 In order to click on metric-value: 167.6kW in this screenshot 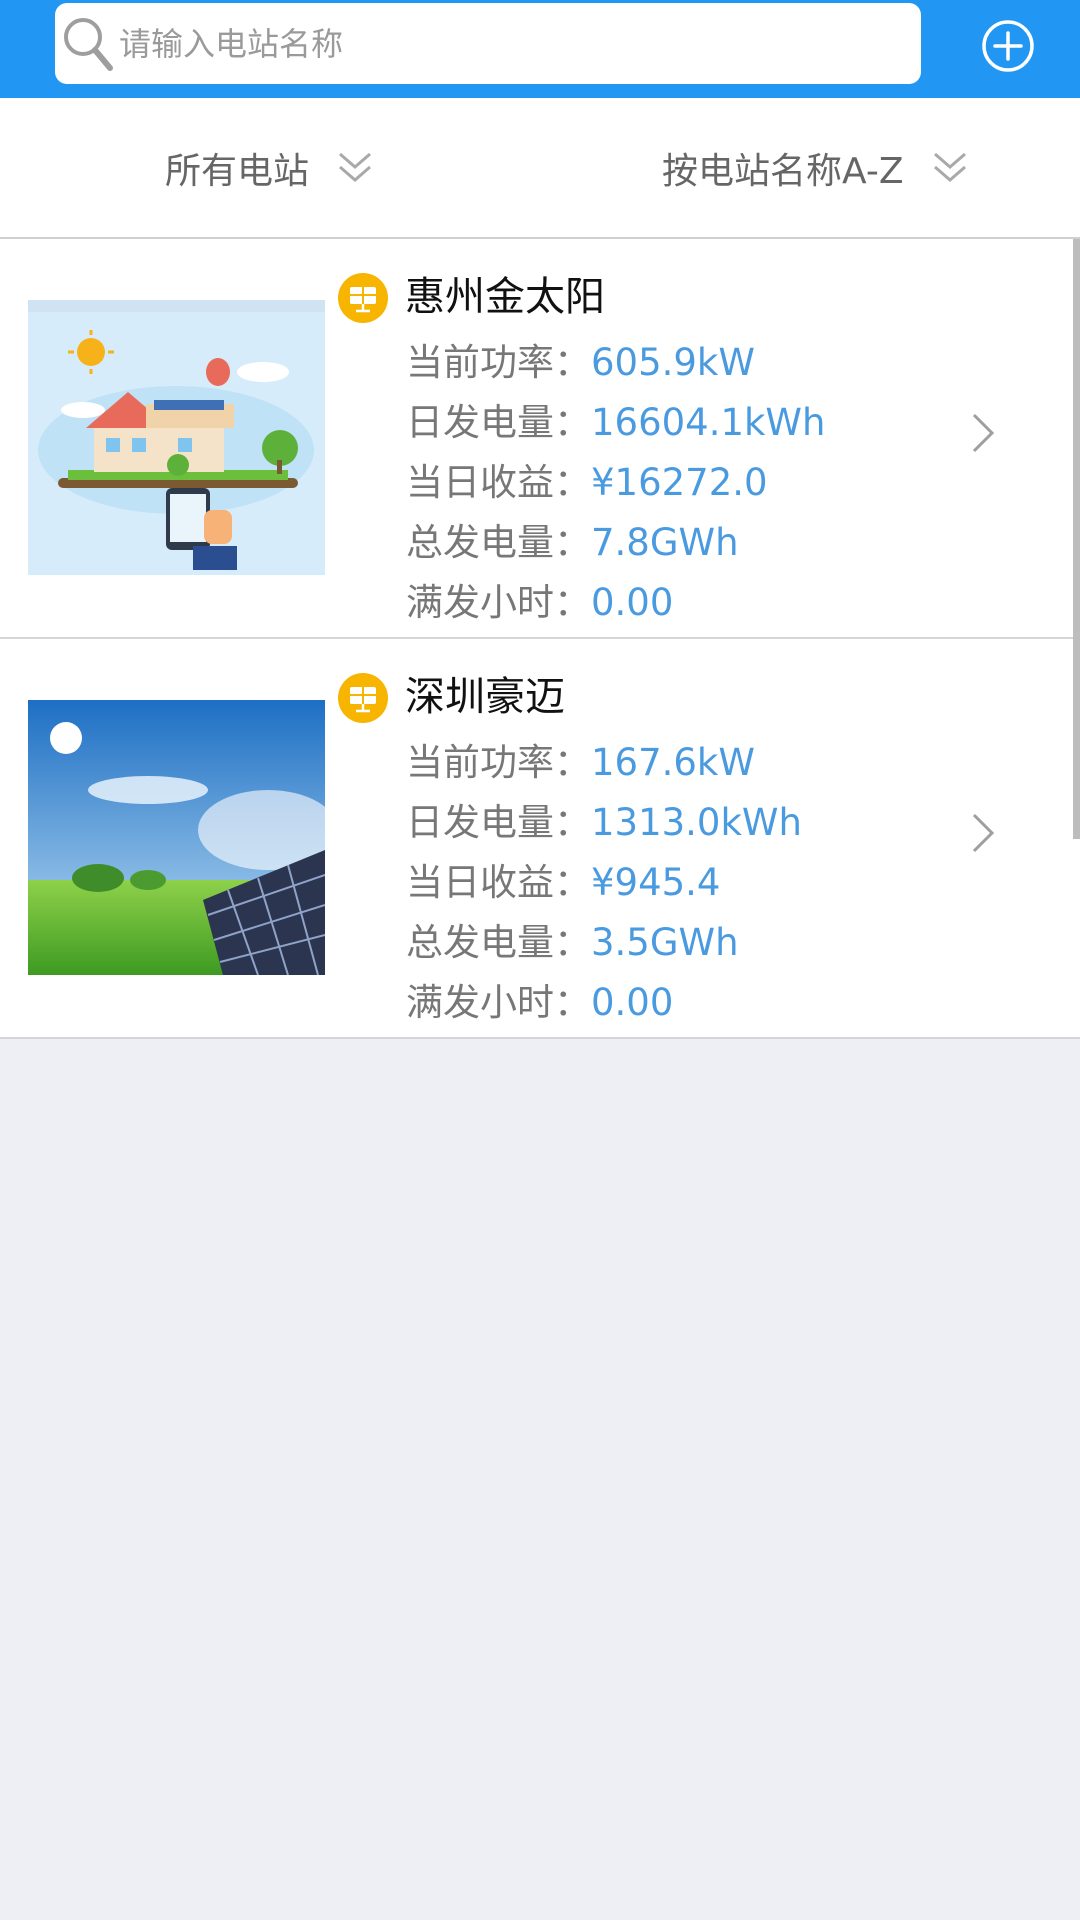, I will do `click(673, 762)`.